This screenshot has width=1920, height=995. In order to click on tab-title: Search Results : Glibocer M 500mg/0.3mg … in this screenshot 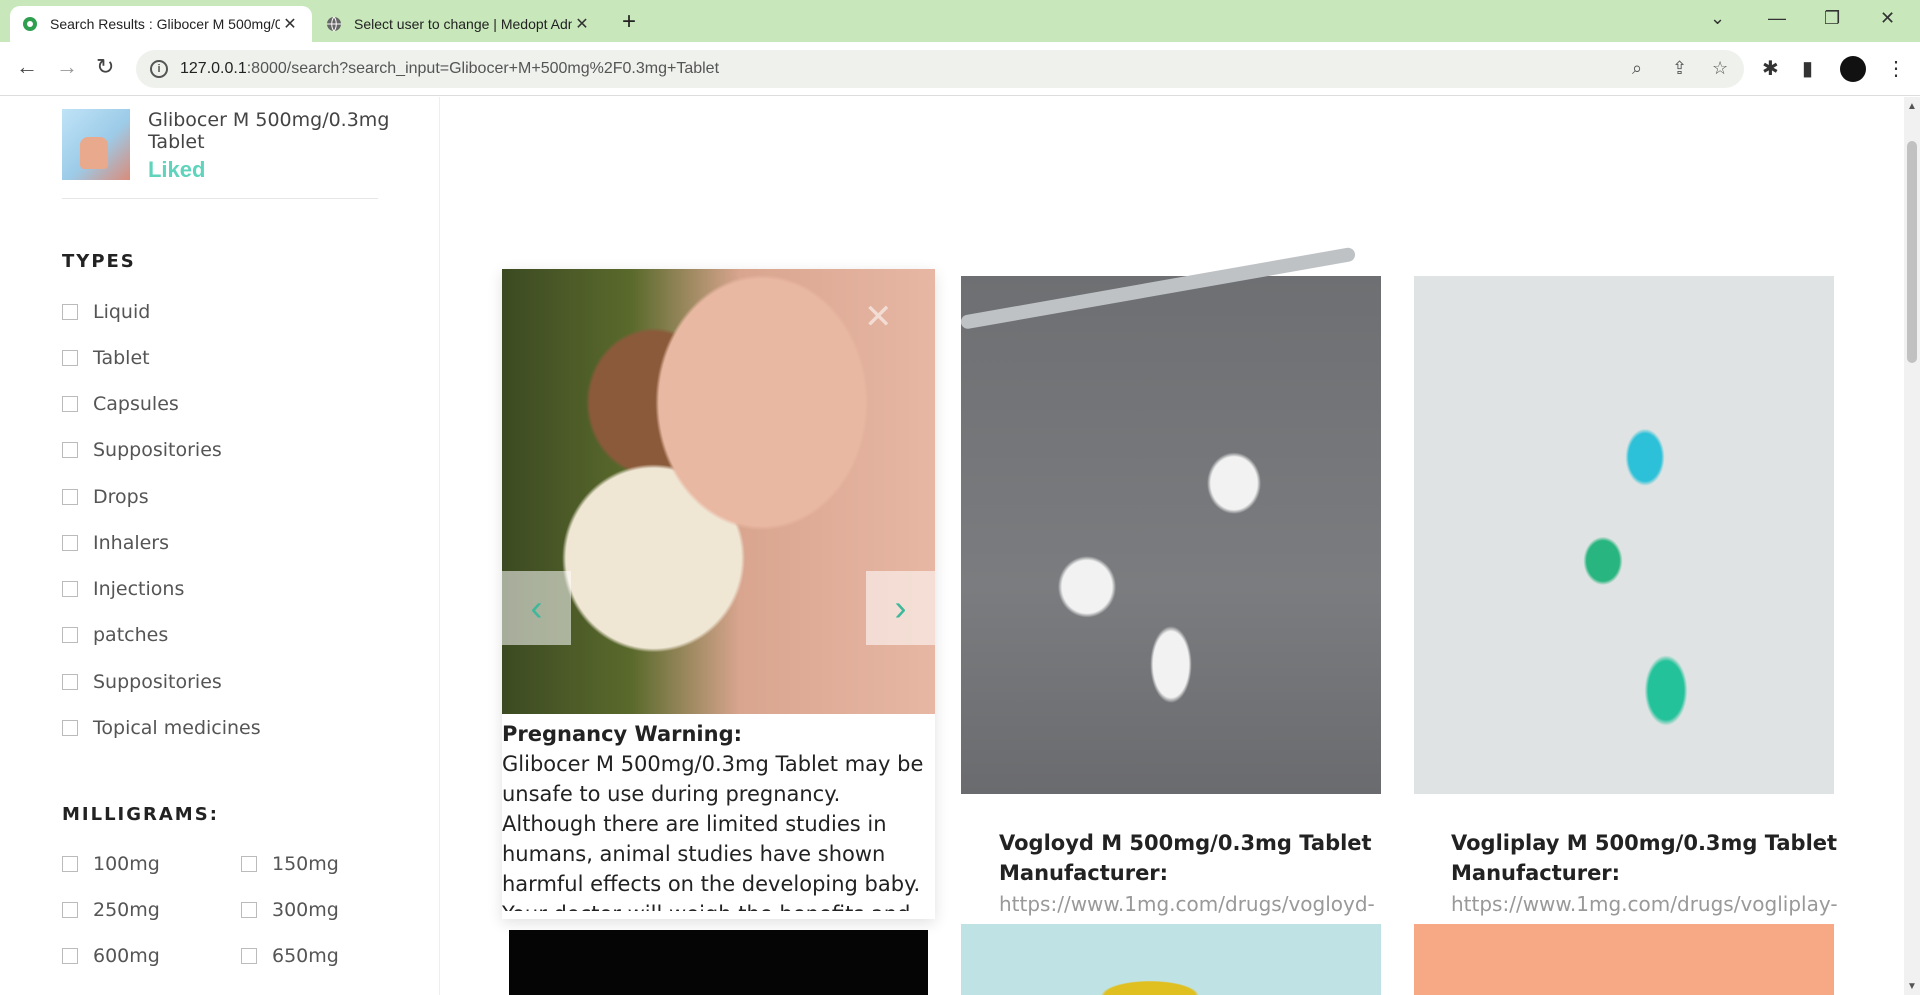, I will do `click(165, 24)`.